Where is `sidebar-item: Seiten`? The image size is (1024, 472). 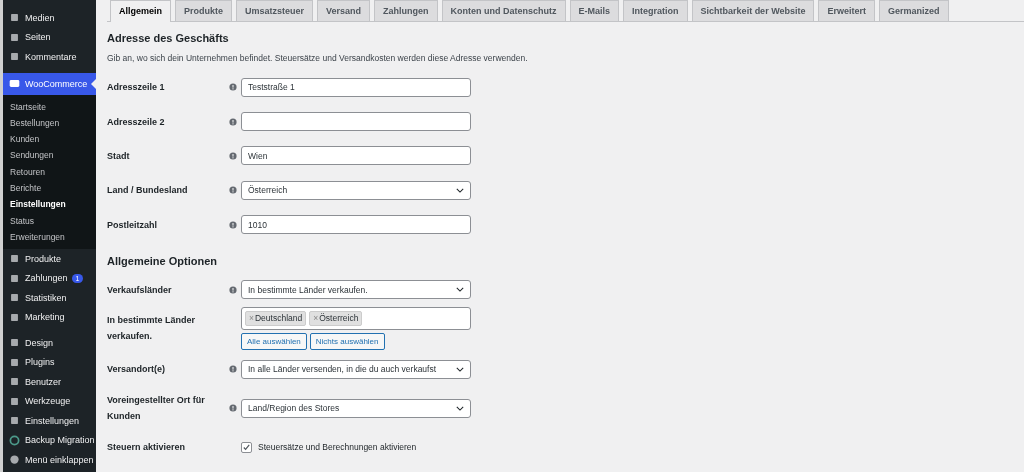
sidebar-item: Seiten is located at coordinates (49, 37).